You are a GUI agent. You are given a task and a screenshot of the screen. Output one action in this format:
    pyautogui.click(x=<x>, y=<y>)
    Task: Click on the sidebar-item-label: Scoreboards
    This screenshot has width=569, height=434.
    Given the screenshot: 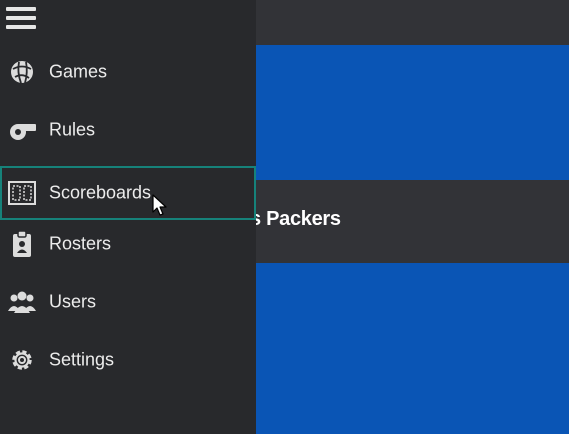 What is the action you would take?
    pyautogui.click(x=100, y=192)
    